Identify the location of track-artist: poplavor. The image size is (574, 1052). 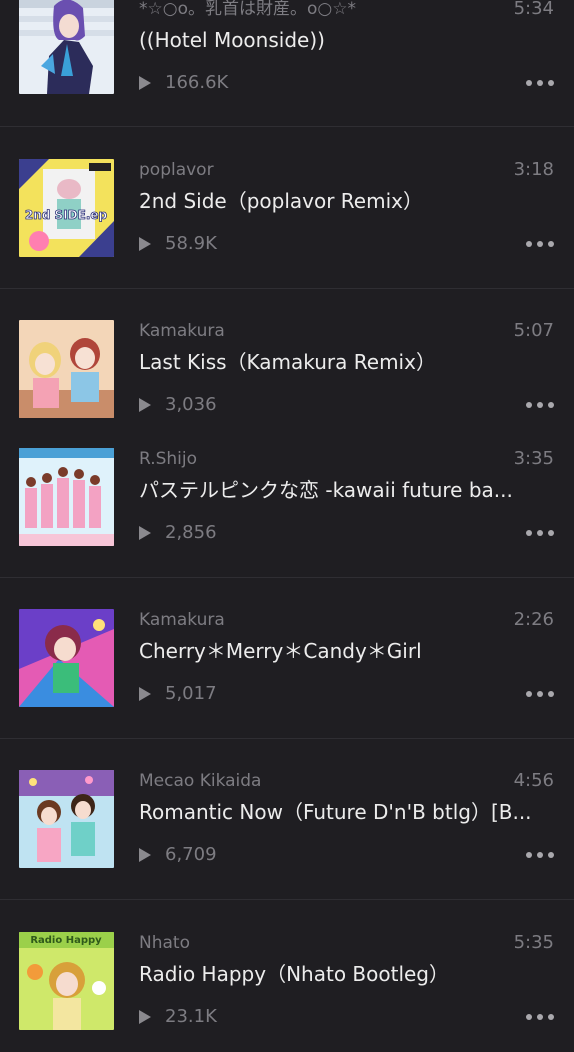
(176, 170).